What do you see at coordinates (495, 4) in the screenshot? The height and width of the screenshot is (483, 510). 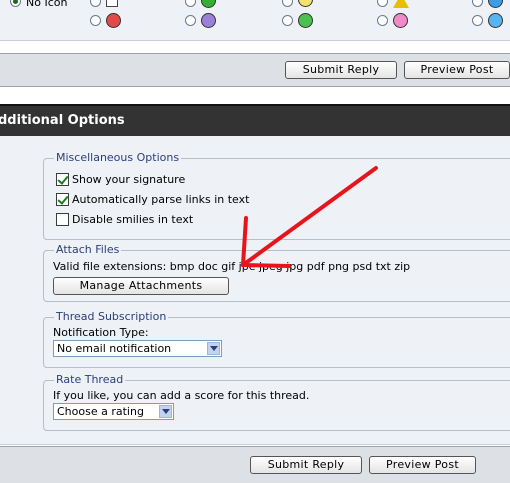 I see `info-icon` at bounding box center [495, 4].